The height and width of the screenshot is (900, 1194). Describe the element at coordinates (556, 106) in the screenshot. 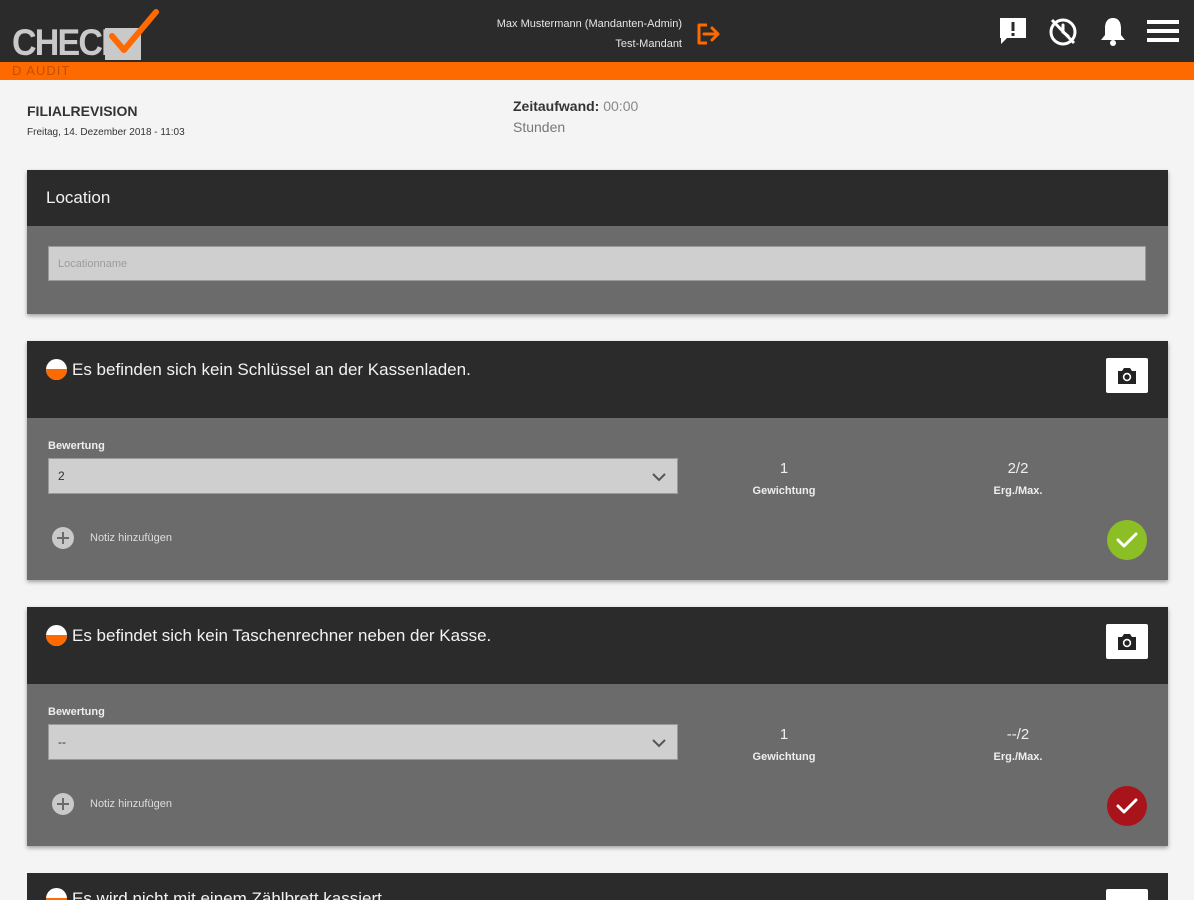

I see `time-effort-label: Zeitaufwand:` at that location.